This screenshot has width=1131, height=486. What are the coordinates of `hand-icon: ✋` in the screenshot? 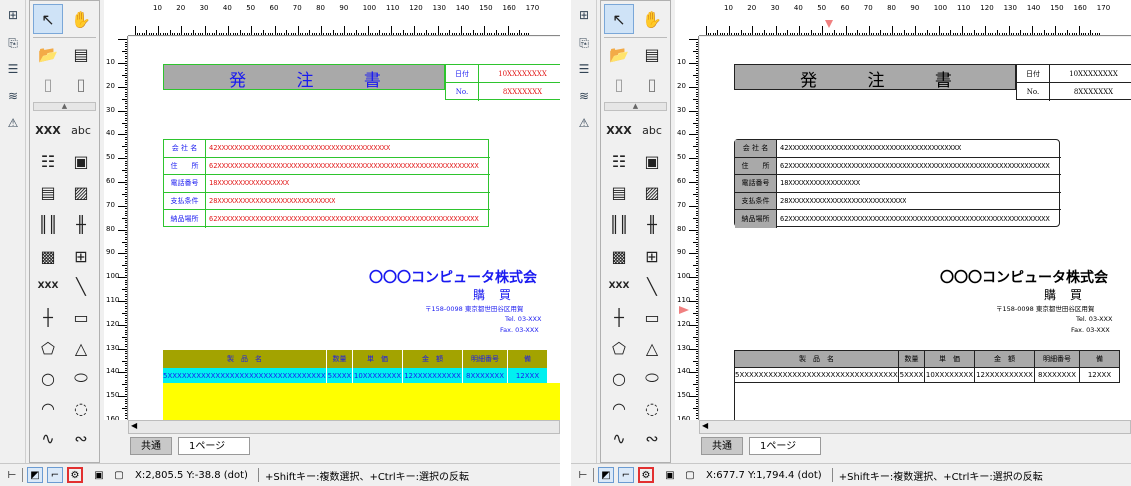 It's located at (81, 19).